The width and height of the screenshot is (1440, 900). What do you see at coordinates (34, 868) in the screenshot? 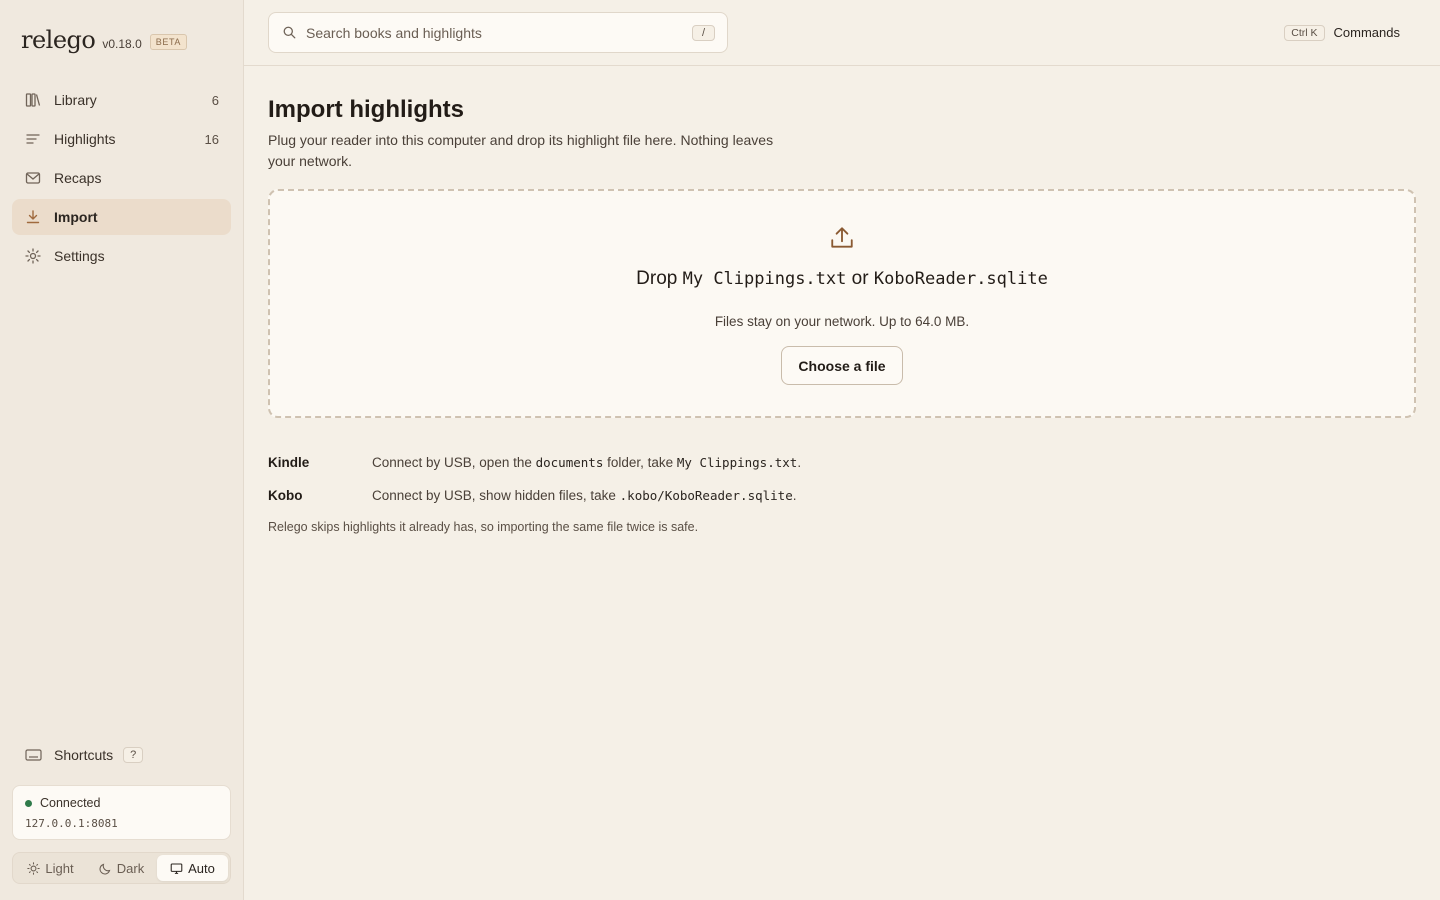
I see `sun-icon` at bounding box center [34, 868].